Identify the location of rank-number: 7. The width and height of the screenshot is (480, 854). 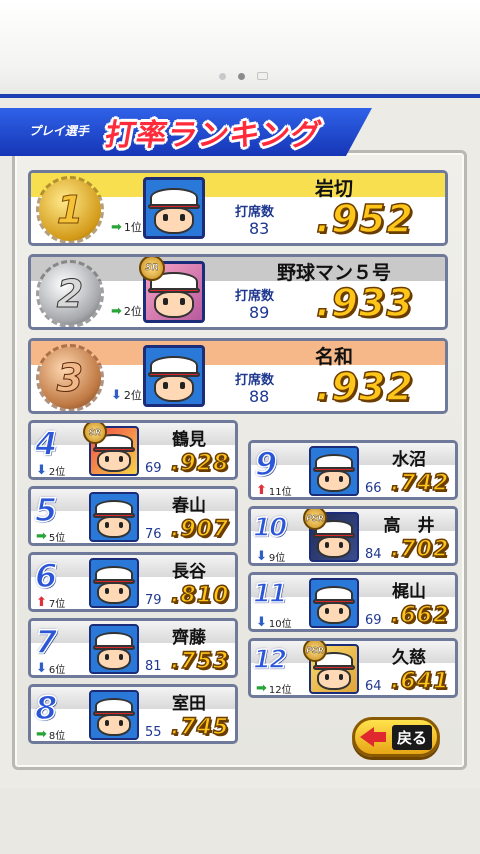
(46, 642).